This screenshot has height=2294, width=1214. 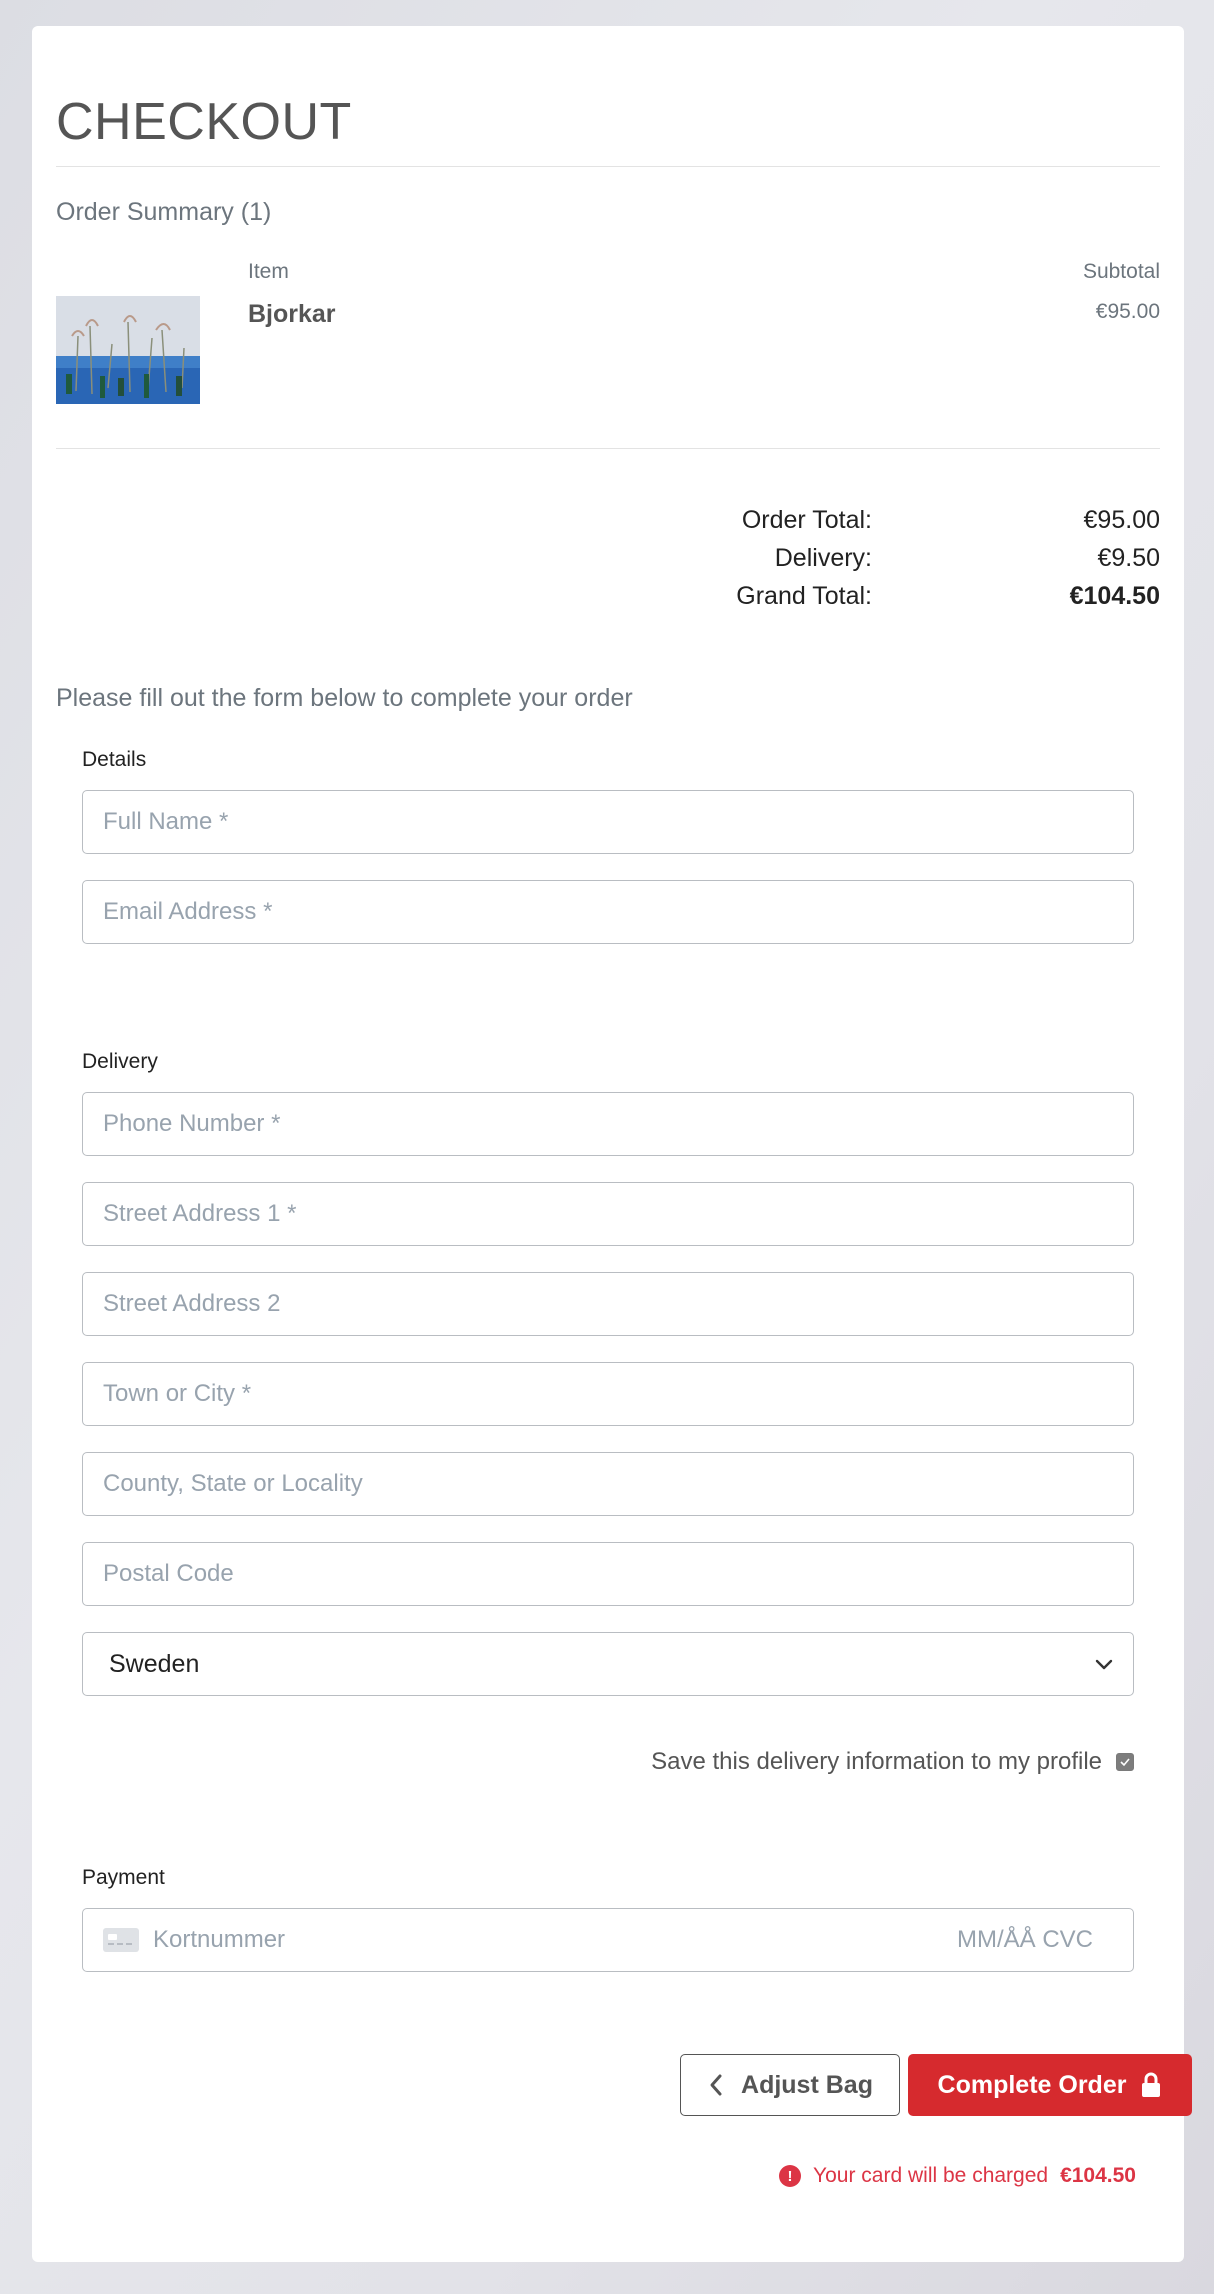 I want to click on product-artwork-image, so click(x=128, y=350).